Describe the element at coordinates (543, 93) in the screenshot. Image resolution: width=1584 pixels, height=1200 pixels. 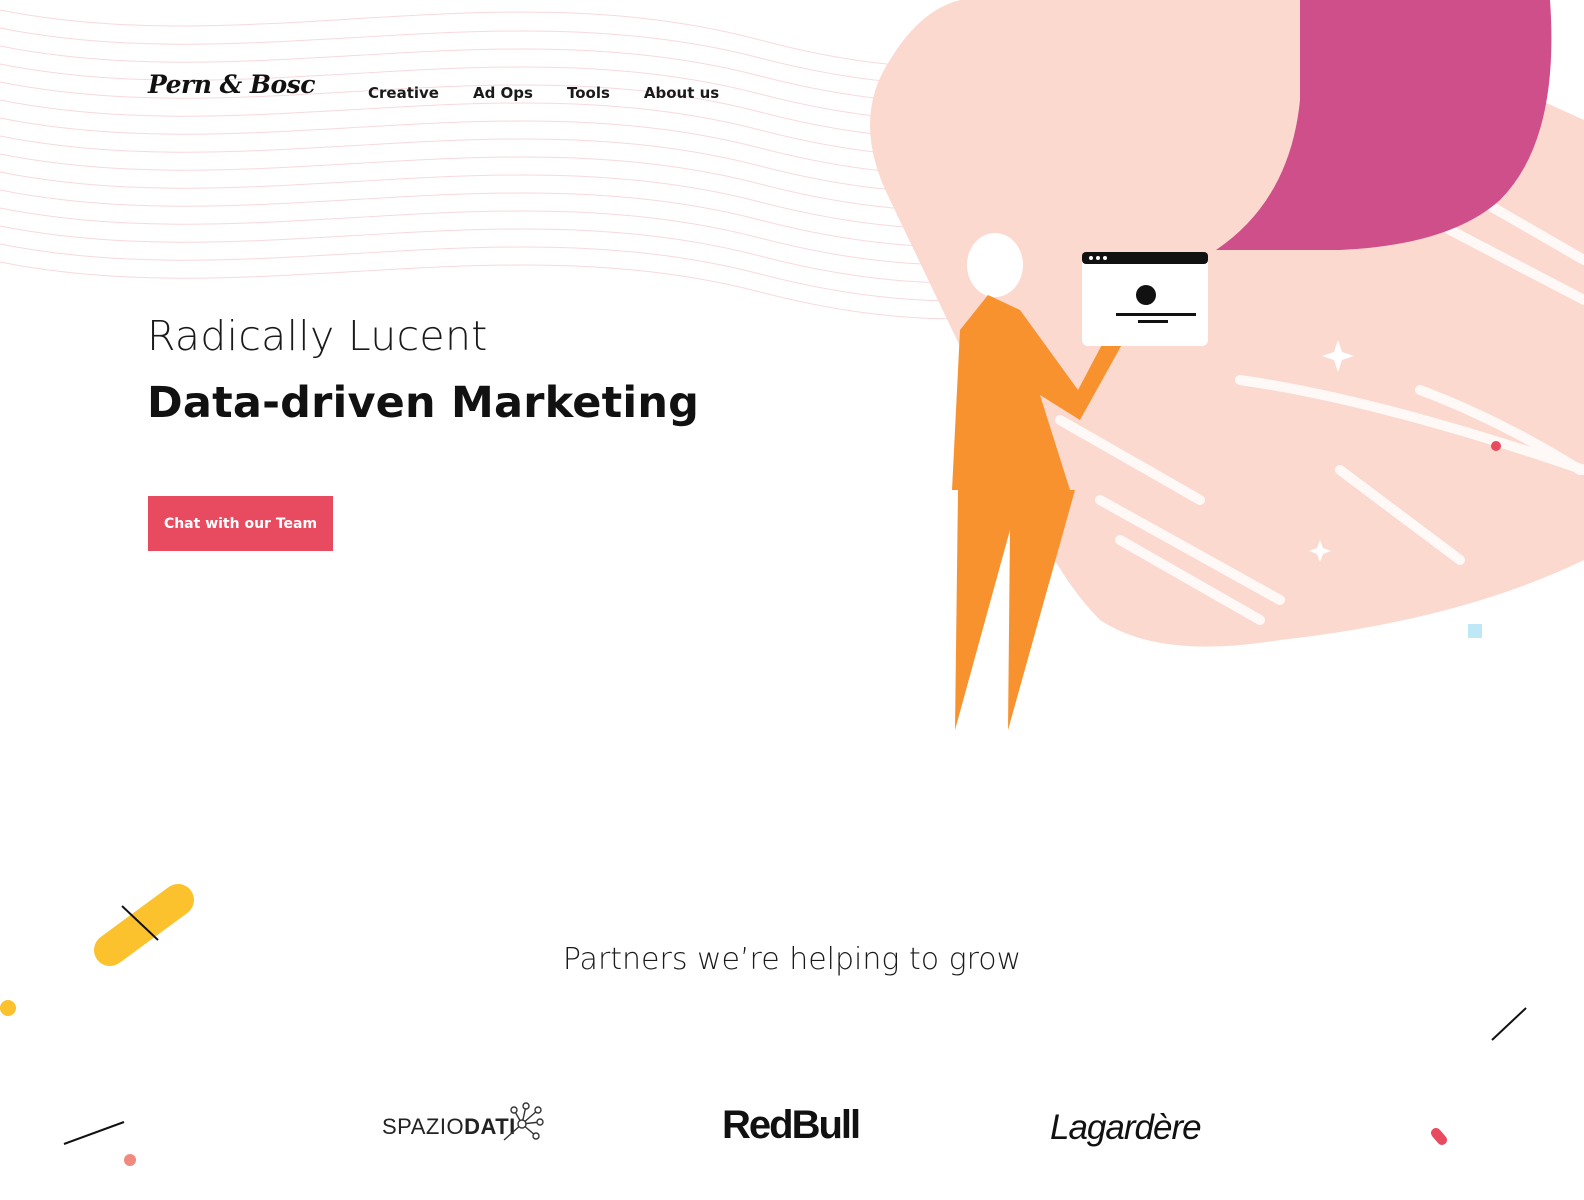
I see `main-nav: Creative Ad Ops Tools About us` at that location.